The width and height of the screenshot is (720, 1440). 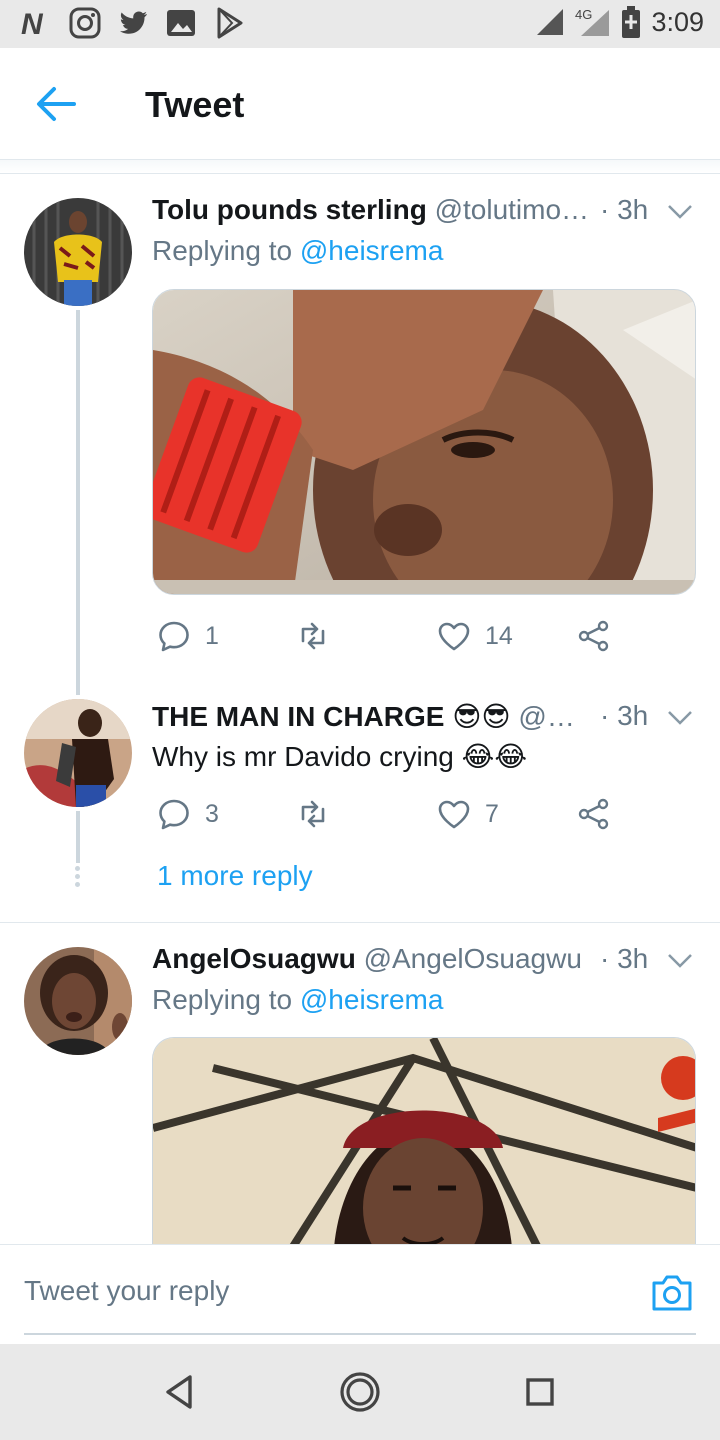 What do you see at coordinates (360, 1294) in the screenshot?
I see `reply-composer: Tweet your reply` at bounding box center [360, 1294].